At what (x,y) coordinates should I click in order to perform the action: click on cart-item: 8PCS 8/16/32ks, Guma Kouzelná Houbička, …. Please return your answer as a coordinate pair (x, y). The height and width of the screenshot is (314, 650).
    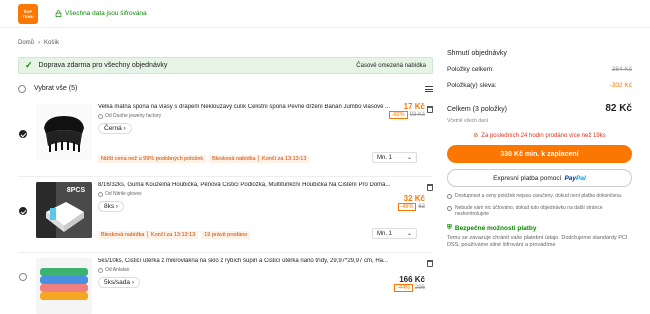
    Looking at the image, I should click on (225, 214).